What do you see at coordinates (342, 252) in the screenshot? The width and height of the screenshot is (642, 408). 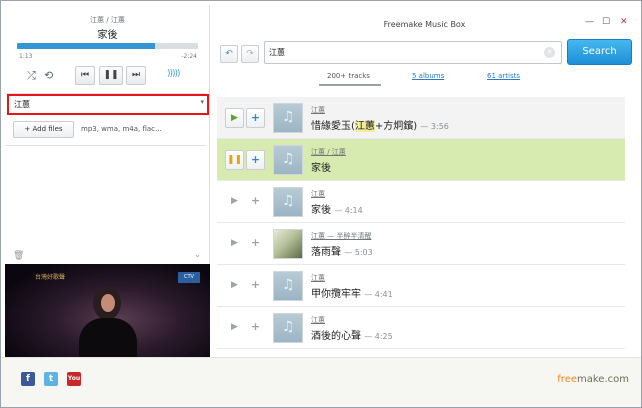 I see `track-title: 落雨聲 — 5:03` at bounding box center [342, 252].